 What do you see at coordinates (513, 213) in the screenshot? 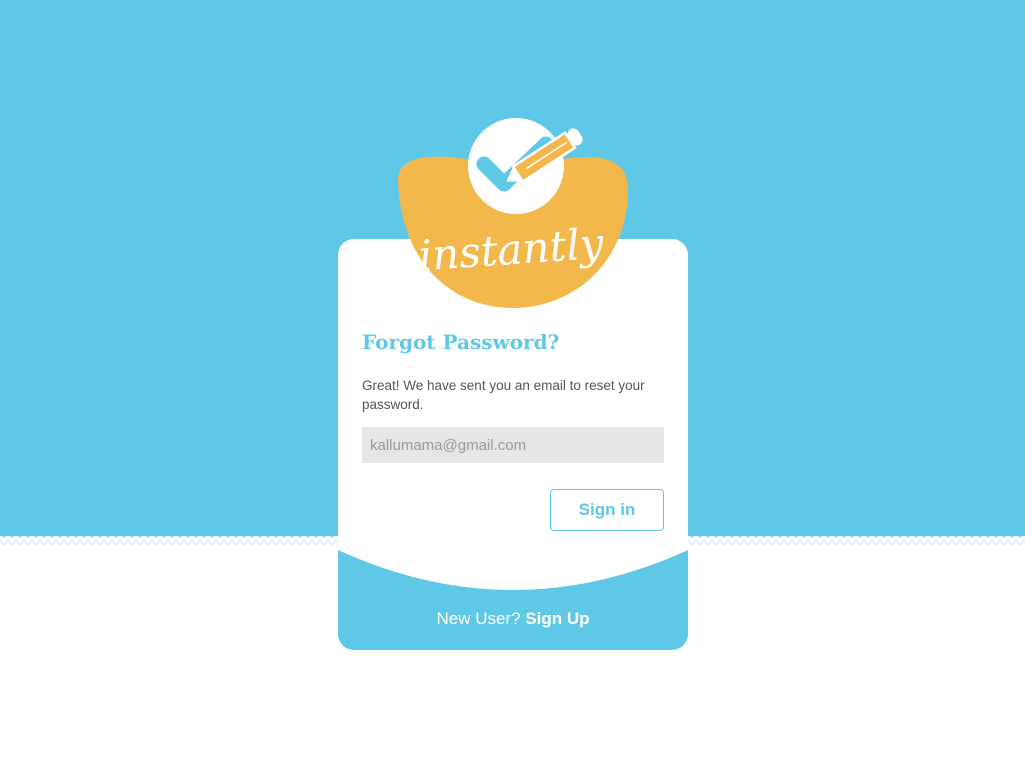
I see `instantly-logo: instantly` at bounding box center [513, 213].